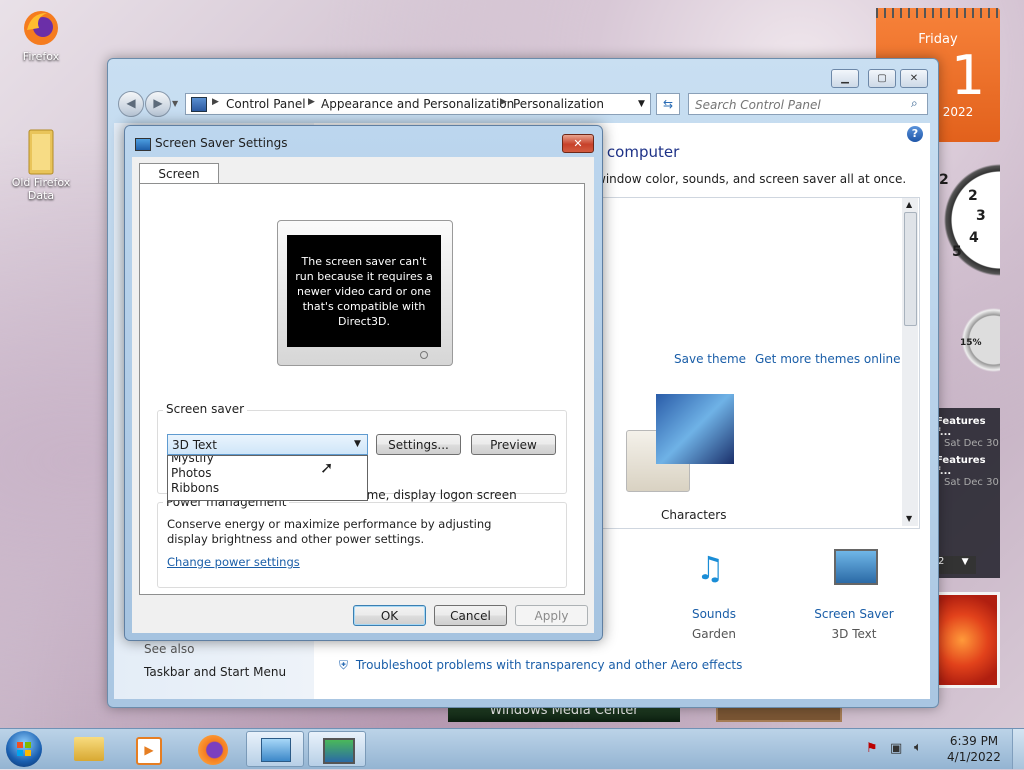 The width and height of the screenshot is (1024, 770). Describe the element at coordinates (872, 748) in the screenshot. I see `action-center-icon: ⚑` at that location.